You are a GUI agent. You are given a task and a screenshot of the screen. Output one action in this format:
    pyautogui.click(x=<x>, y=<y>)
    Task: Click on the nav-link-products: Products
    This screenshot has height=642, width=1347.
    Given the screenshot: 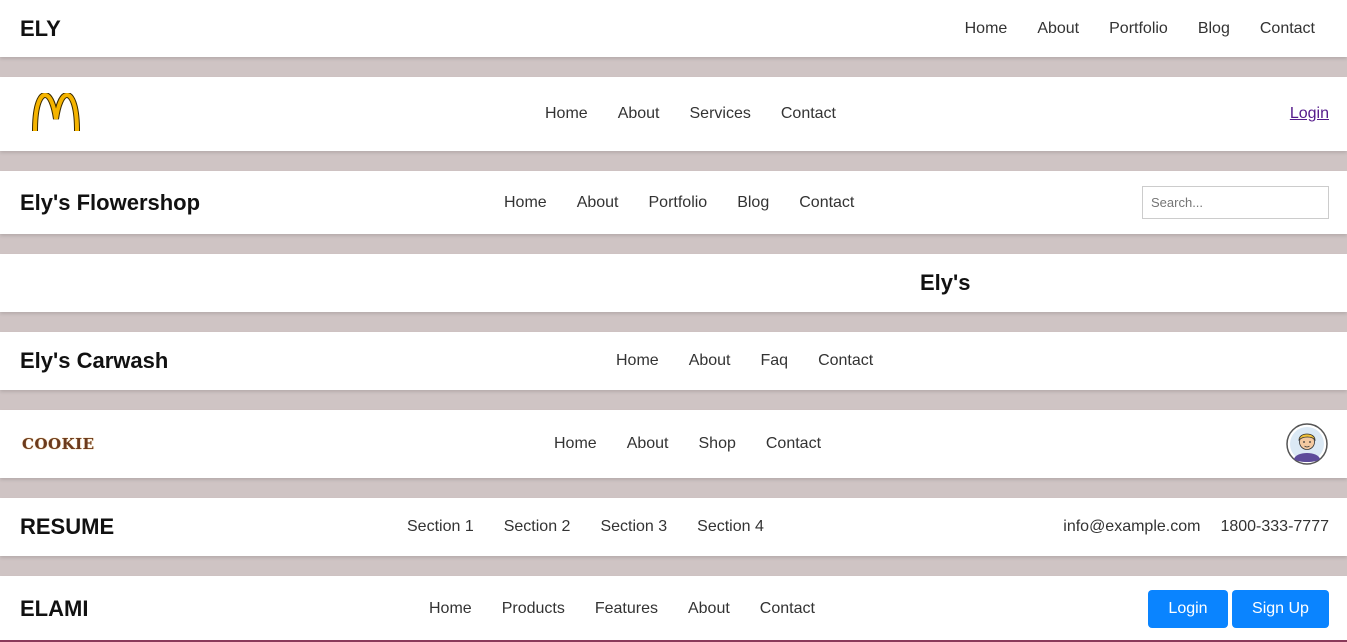 What is the action you would take?
    pyautogui.click(x=533, y=609)
    